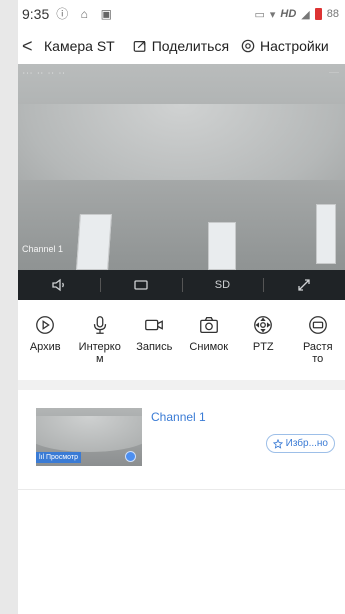  I want to click on tool-stretch: Растя то, so click(318, 346).